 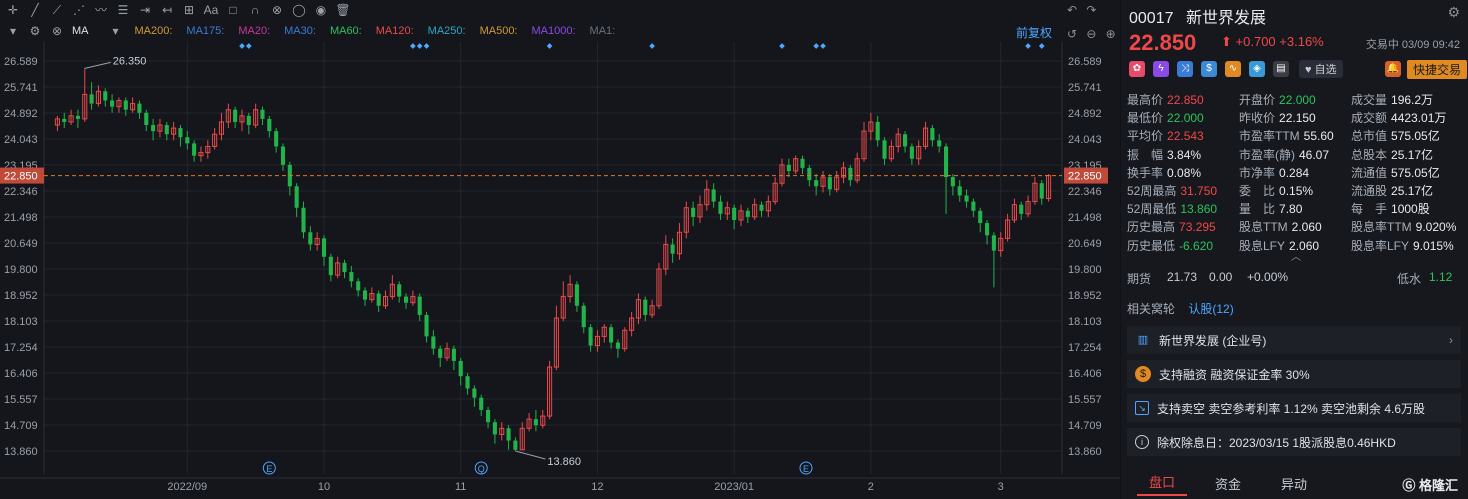 What do you see at coordinates (1183, 155) in the screenshot?
I see `stat-cell: 振 幅 3.84%` at bounding box center [1183, 155].